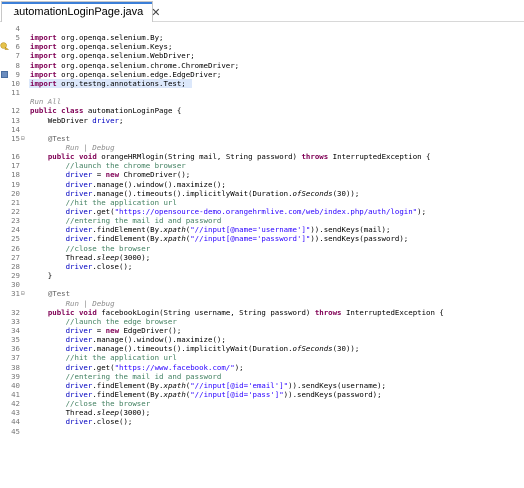 This screenshot has height=488, width=524. I want to click on line-number: 21, so click(15, 202).